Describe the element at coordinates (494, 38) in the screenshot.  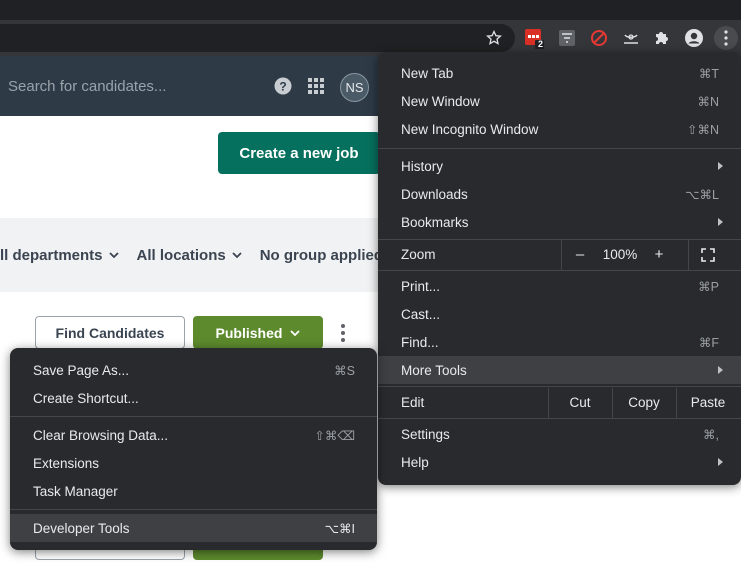
I see `star-icon` at that location.